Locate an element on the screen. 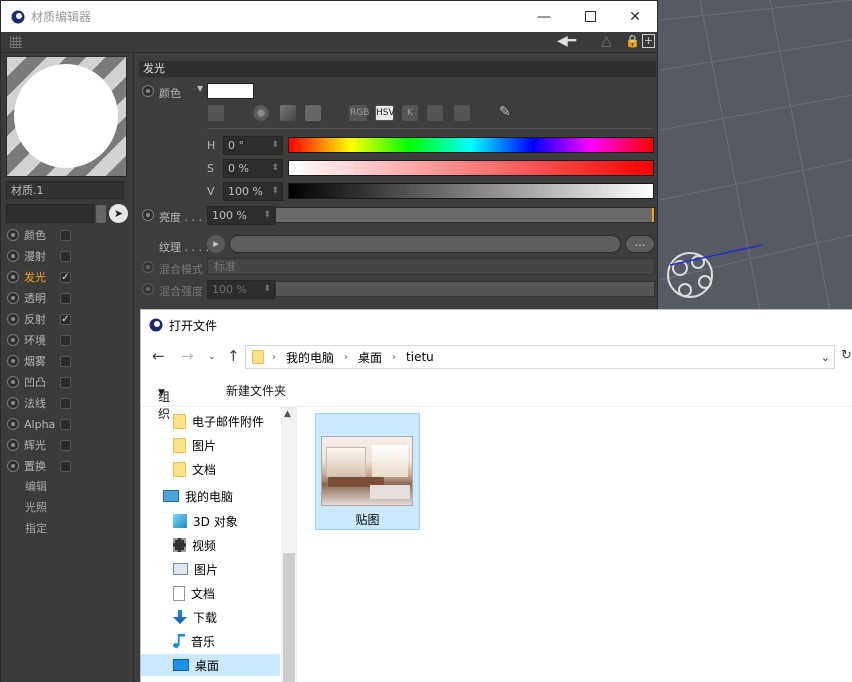 The width and height of the screenshot is (852, 682). brightness-slider is located at coordinates (465, 215).